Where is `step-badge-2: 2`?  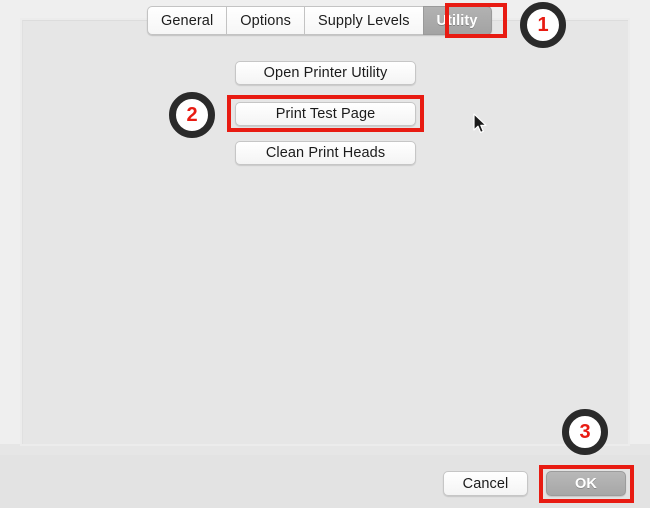 step-badge-2: 2 is located at coordinates (192, 115).